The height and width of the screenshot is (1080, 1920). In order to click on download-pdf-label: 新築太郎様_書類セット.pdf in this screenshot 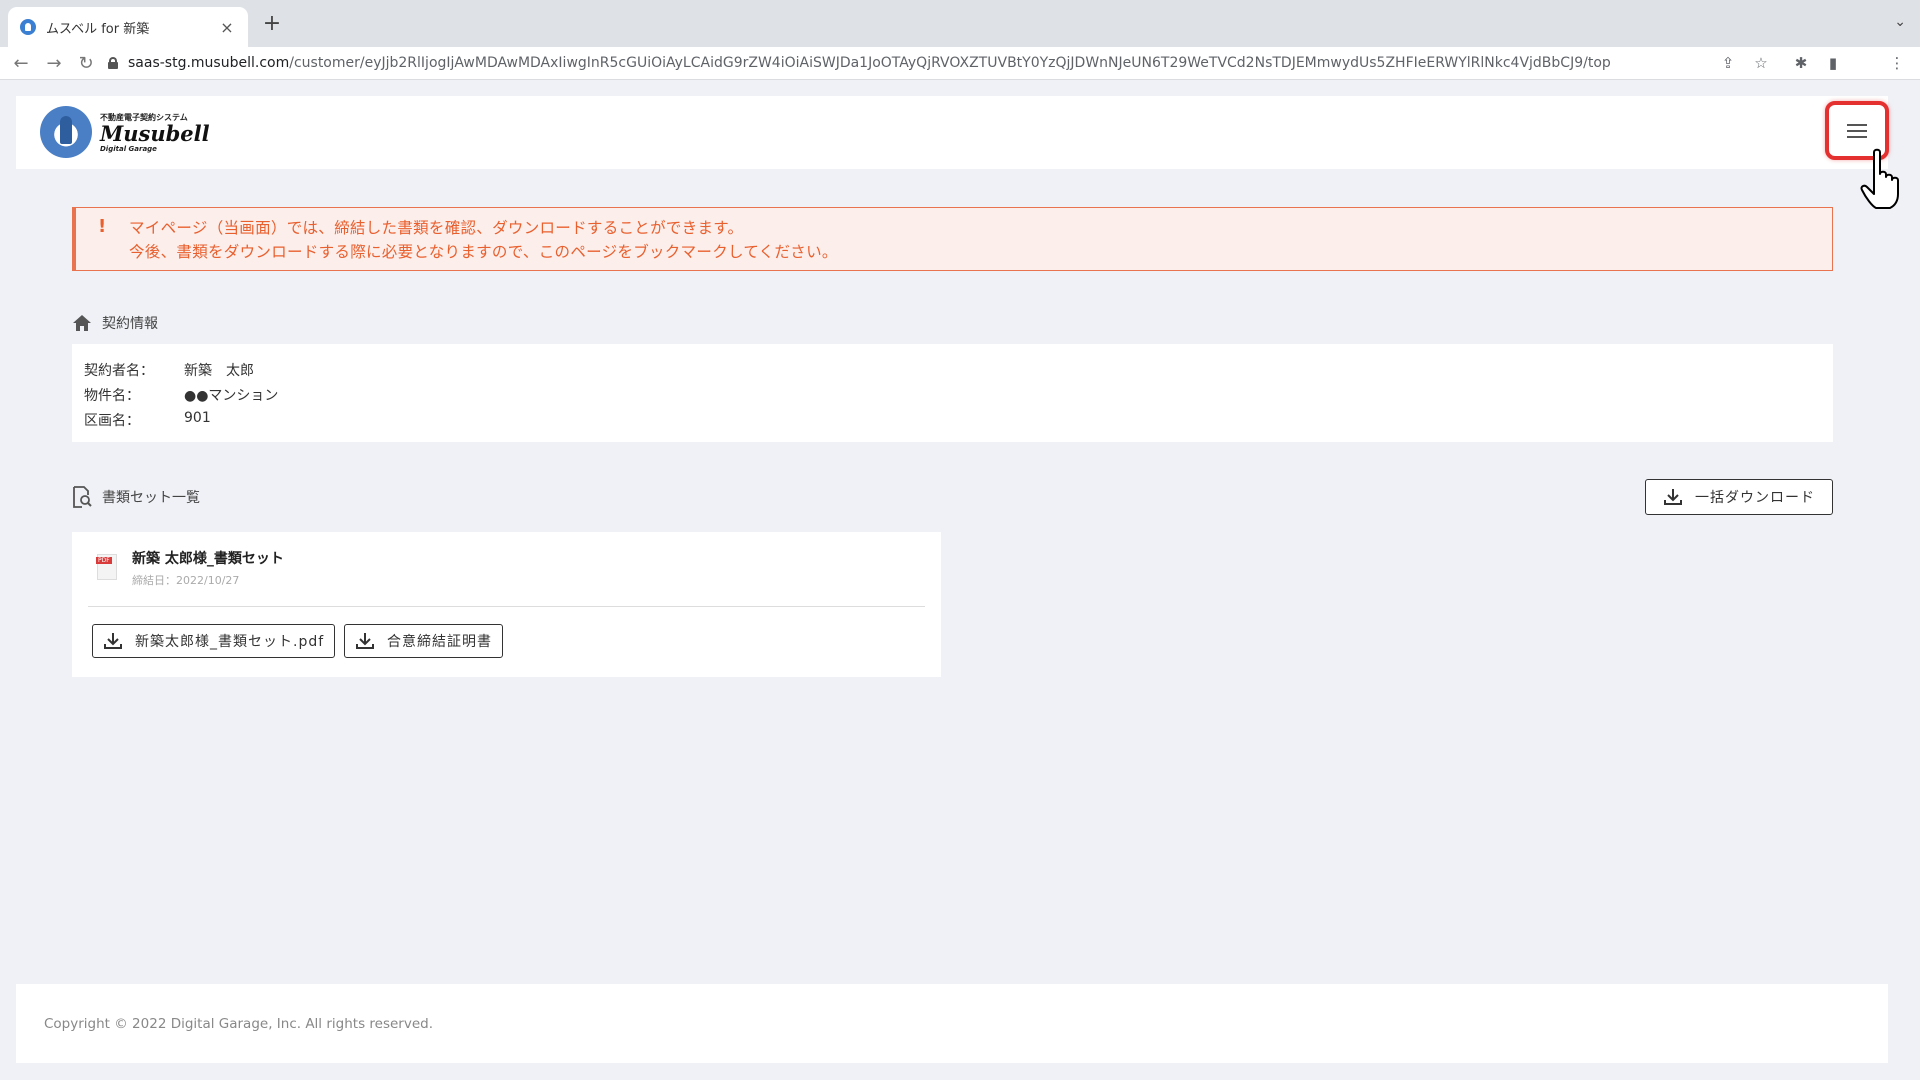, I will do `click(230, 642)`.